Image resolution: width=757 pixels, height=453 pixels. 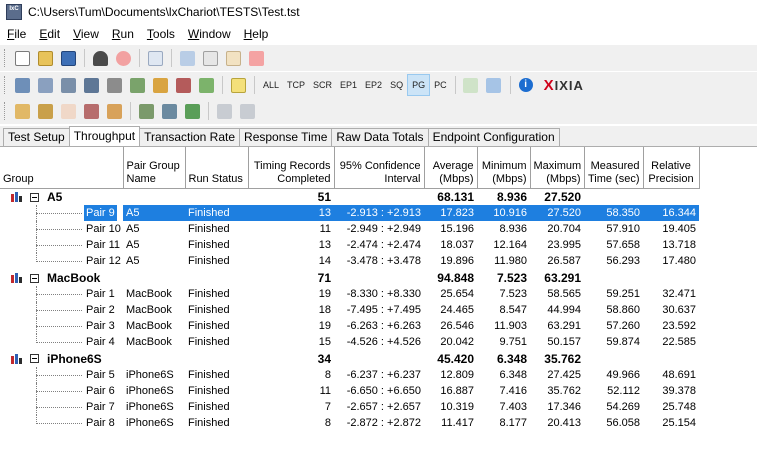 I want to click on edit-script-button, so click(x=160, y=85).